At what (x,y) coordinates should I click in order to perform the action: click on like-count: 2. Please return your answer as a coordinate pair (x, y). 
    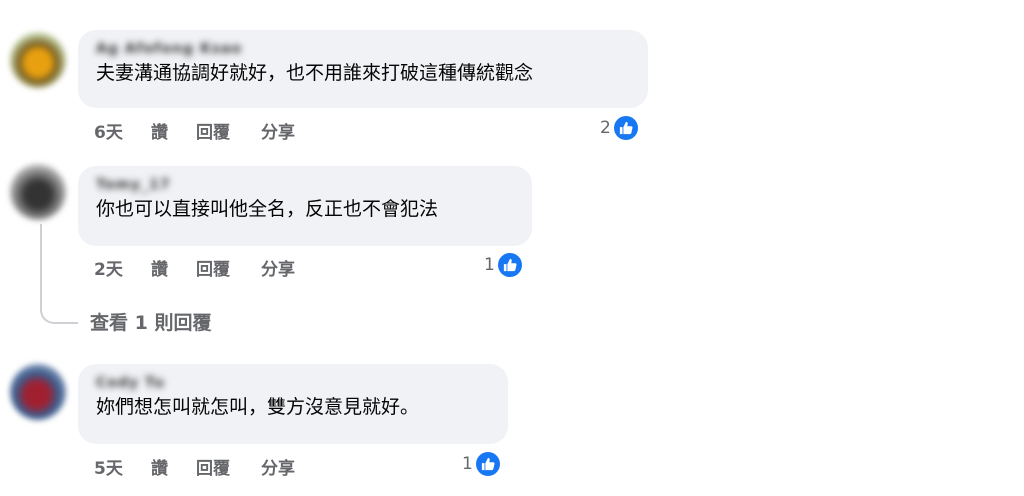
    Looking at the image, I should click on (605, 128).